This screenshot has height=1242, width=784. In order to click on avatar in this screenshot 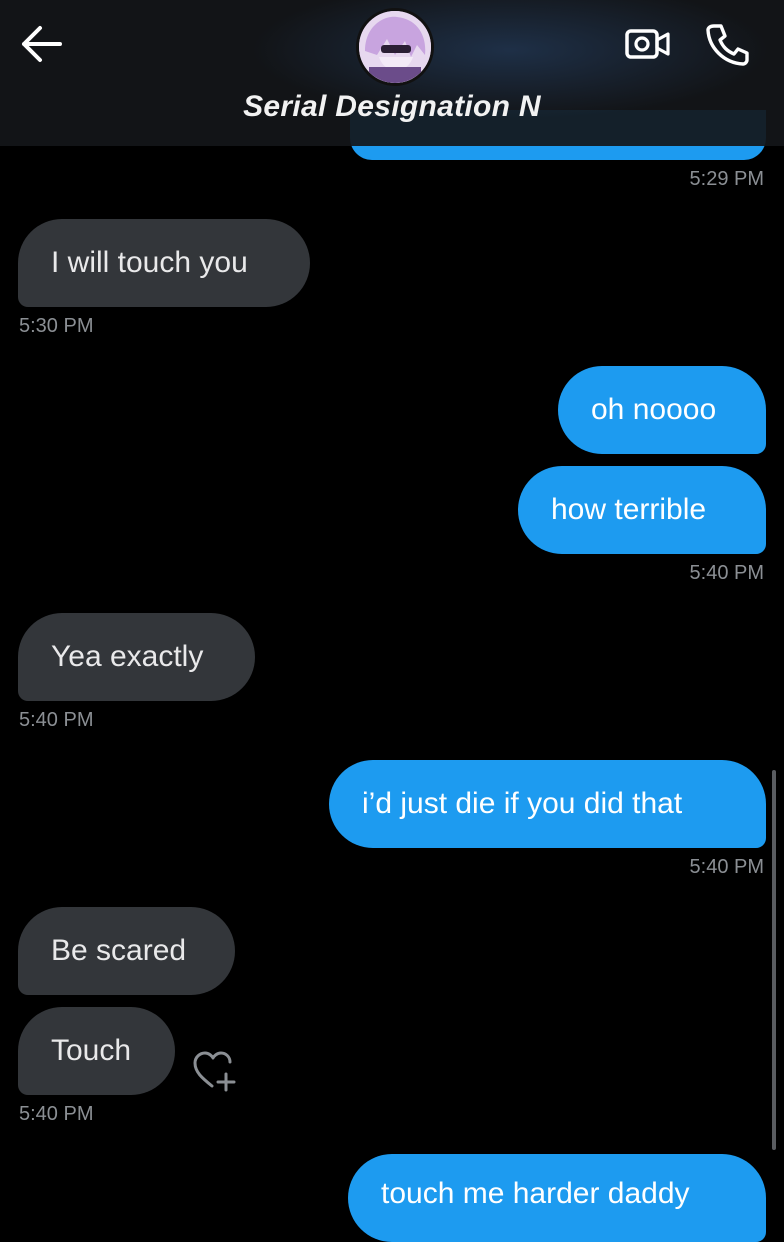, I will do `click(395, 47)`.